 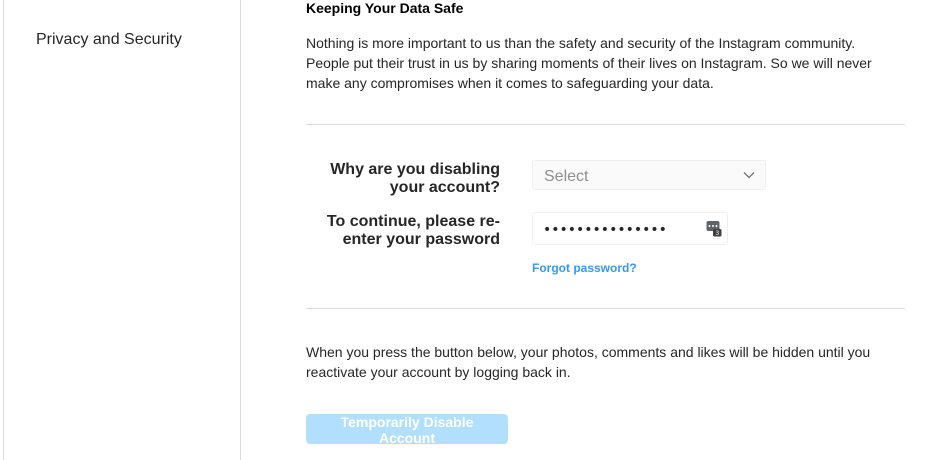 What do you see at coordinates (749, 175) in the screenshot?
I see `chevron-down-icon` at bounding box center [749, 175].